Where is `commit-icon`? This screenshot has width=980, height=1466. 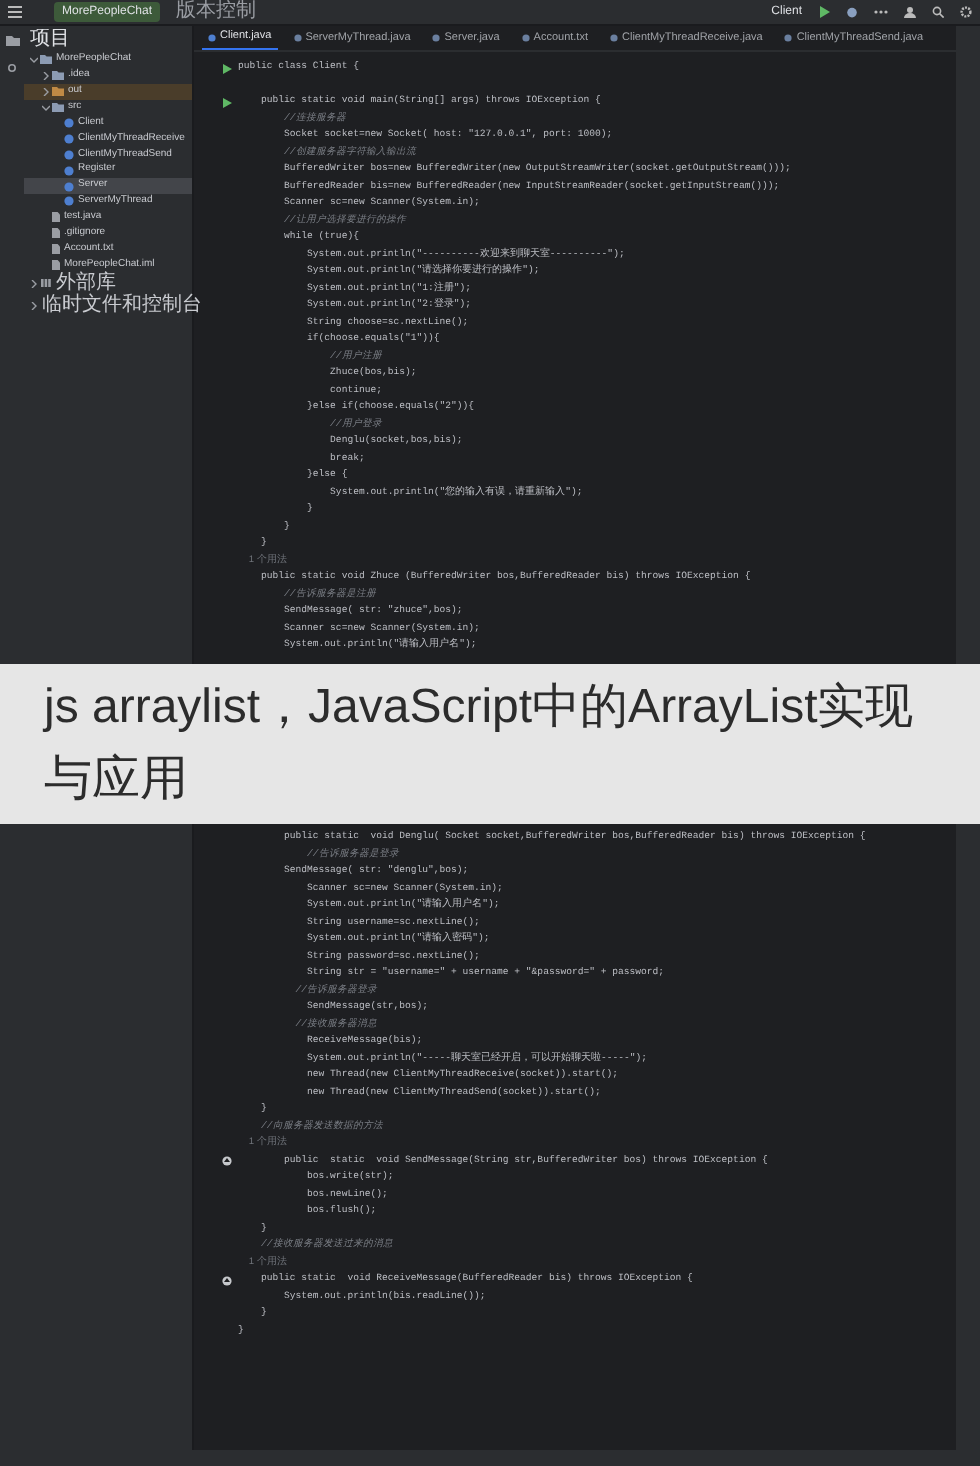 commit-icon is located at coordinates (12, 68).